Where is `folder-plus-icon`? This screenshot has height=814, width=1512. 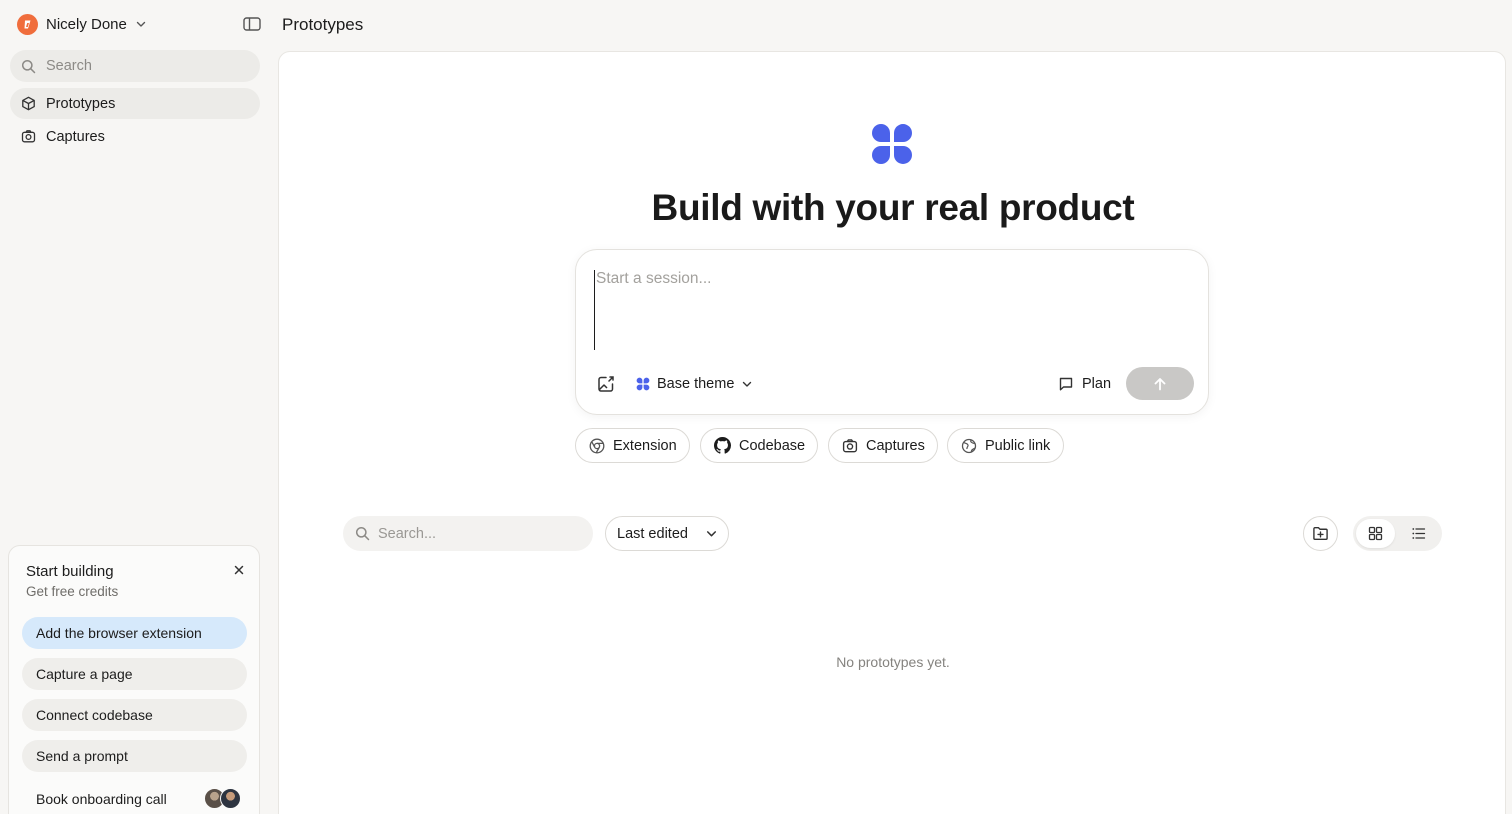 folder-plus-icon is located at coordinates (1320, 533).